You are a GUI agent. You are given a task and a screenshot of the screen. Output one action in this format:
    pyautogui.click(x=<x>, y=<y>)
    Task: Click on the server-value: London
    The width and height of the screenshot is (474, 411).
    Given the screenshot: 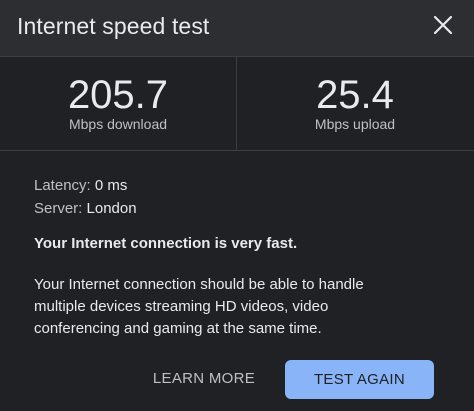 What is the action you would take?
    pyautogui.click(x=111, y=208)
    